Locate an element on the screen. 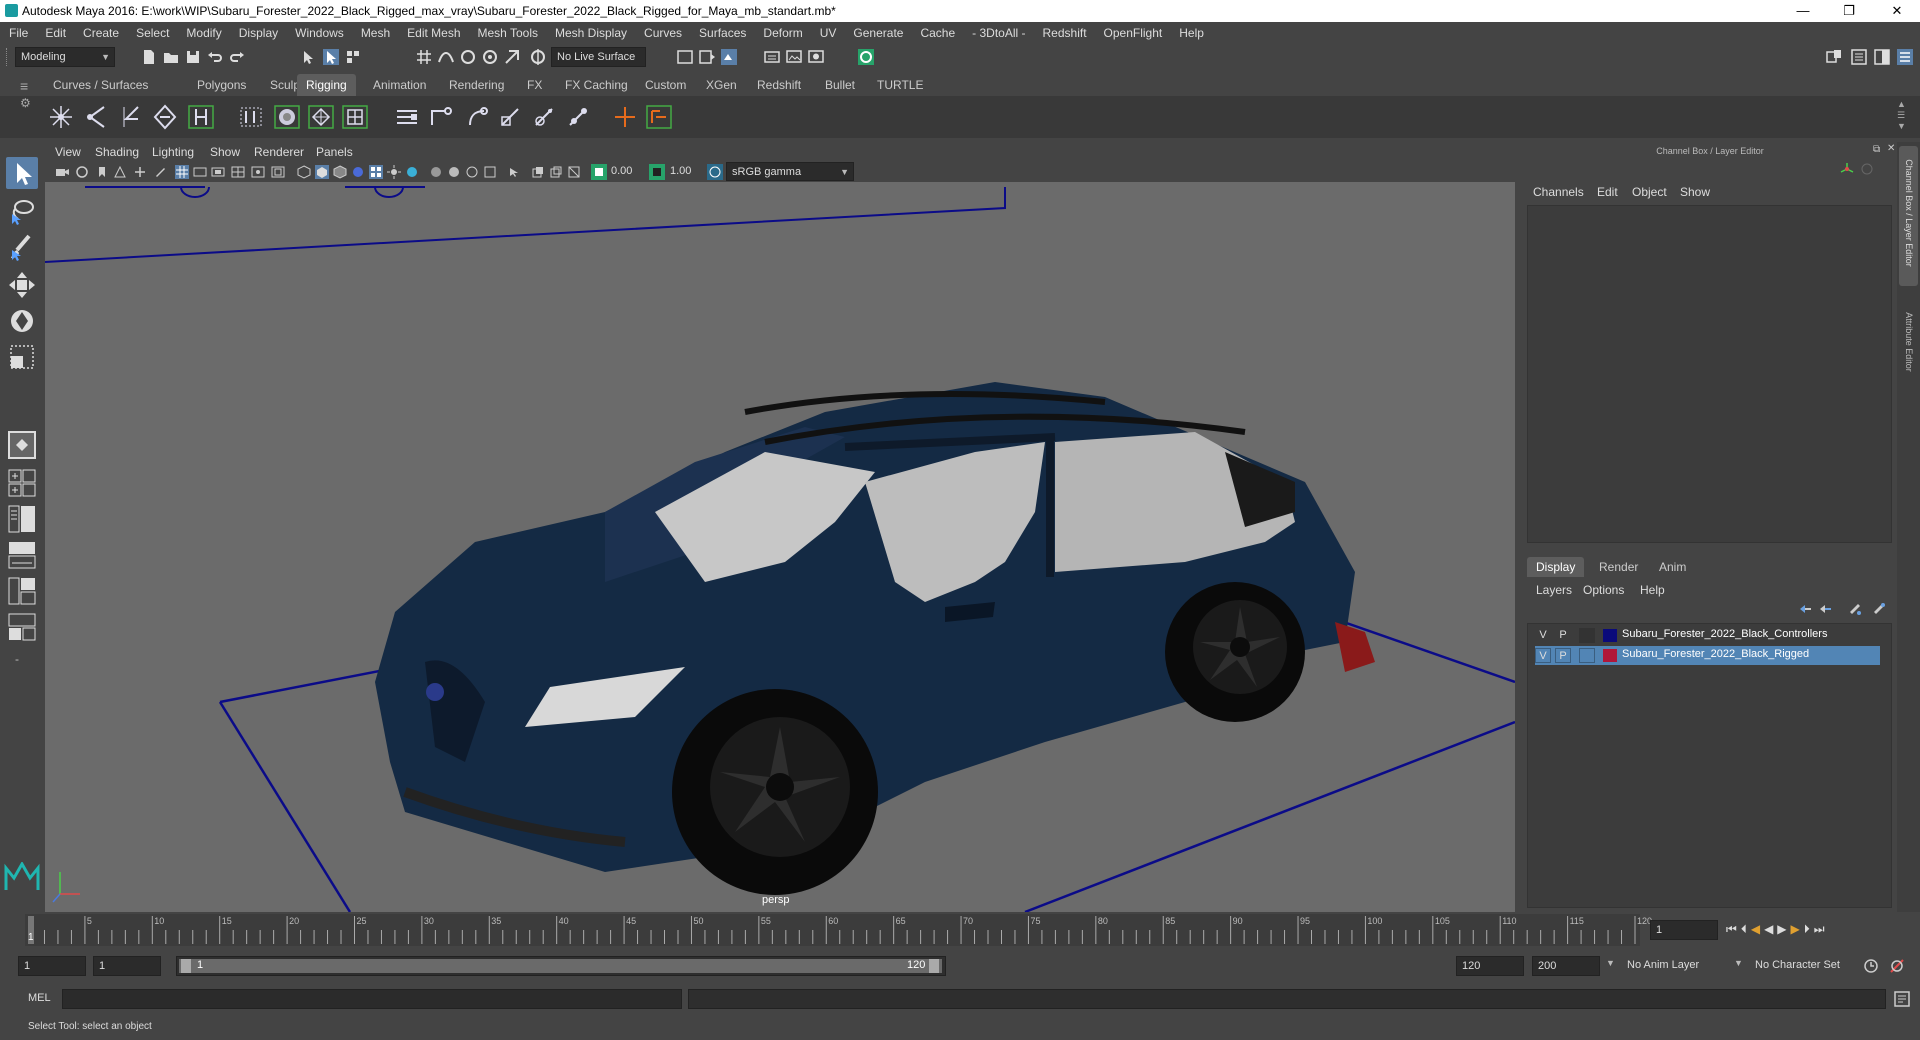 This screenshot has width=1920, height=1040. ik-handle-icon is located at coordinates (201, 117).